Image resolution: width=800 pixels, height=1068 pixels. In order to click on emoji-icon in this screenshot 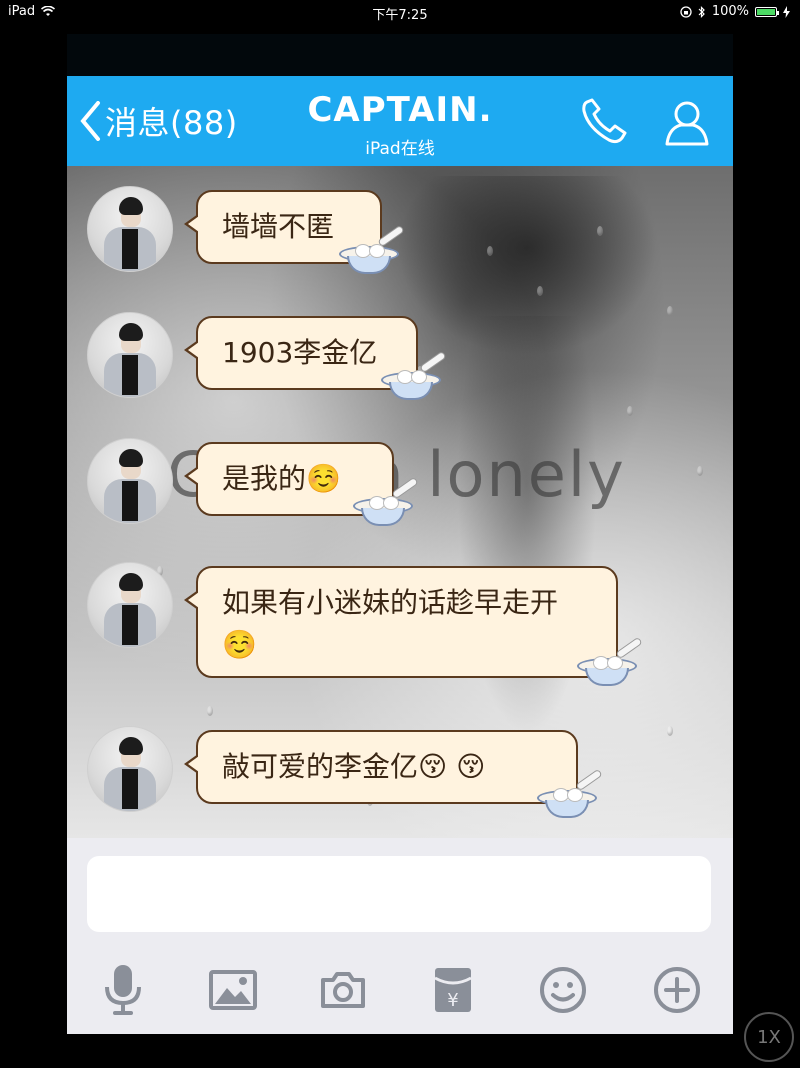, I will do `click(563, 990)`.